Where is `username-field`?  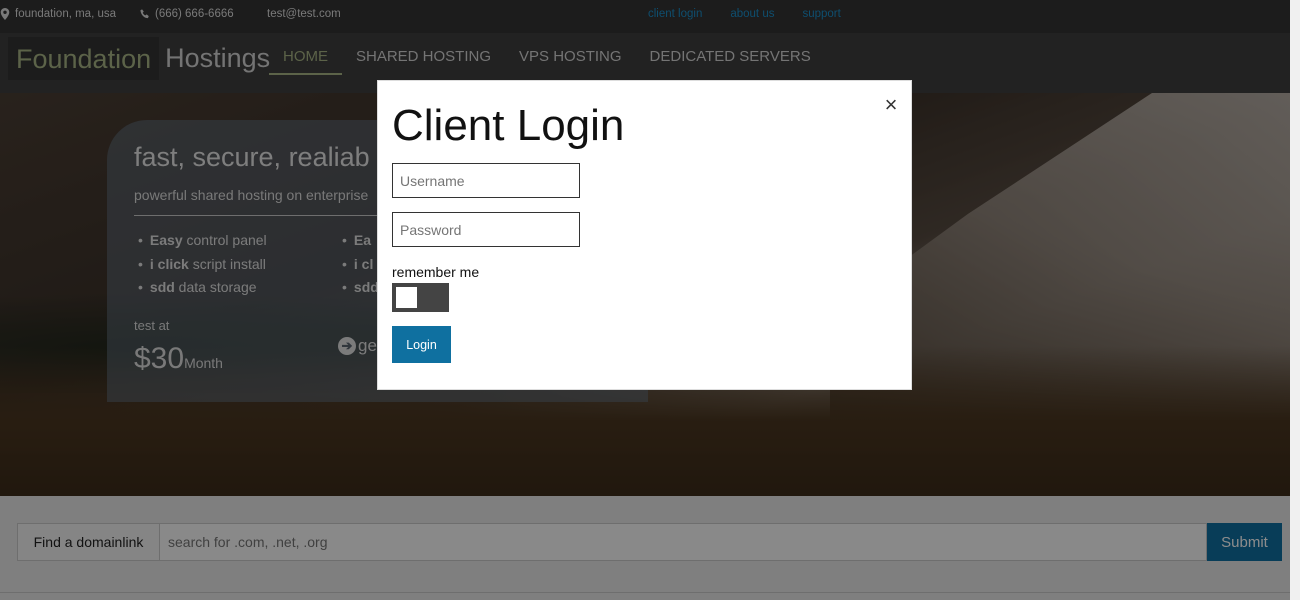 username-field is located at coordinates (486, 180).